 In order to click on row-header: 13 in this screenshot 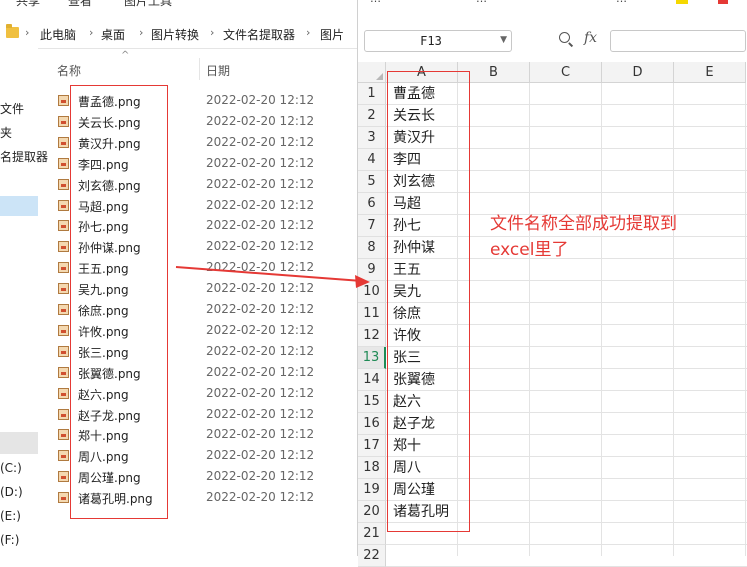, I will do `click(372, 358)`.